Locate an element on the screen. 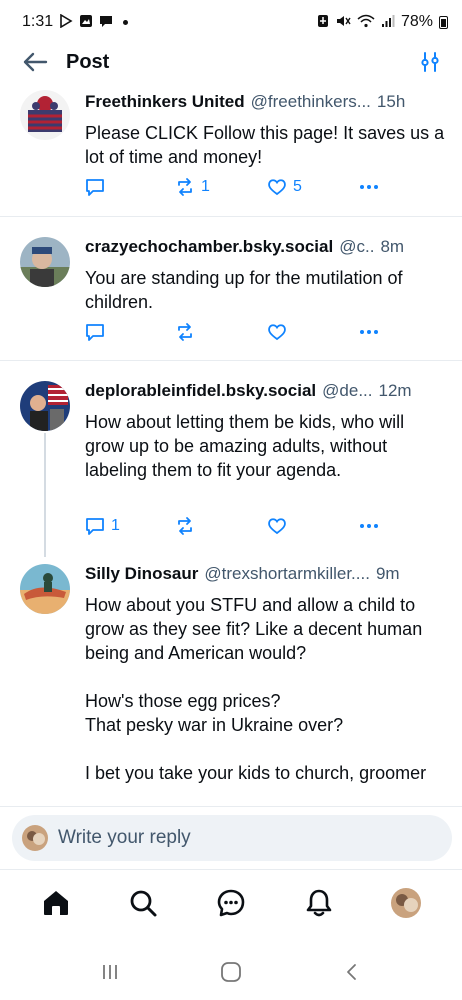 The height and width of the screenshot is (1000, 462). post-time: 12m is located at coordinates (395, 390).